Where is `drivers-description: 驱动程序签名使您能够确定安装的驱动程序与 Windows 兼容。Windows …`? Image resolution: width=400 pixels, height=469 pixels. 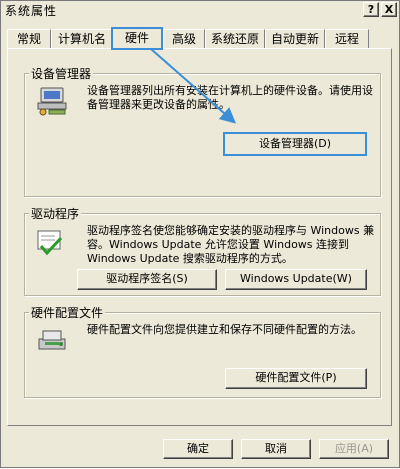
drivers-description: 驱动程序签名使您能够确定安装的驱动程序与 Windows 兼容。Windows … is located at coordinates (231, 244).